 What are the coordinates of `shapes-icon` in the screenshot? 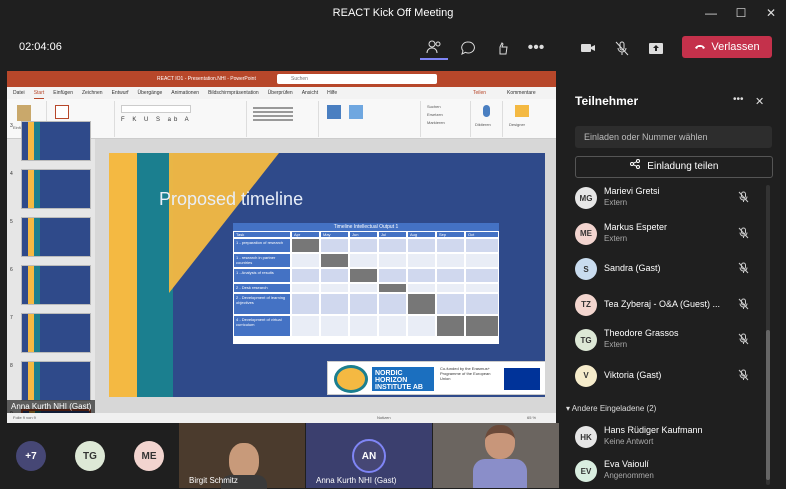 It's located at (334, 112).